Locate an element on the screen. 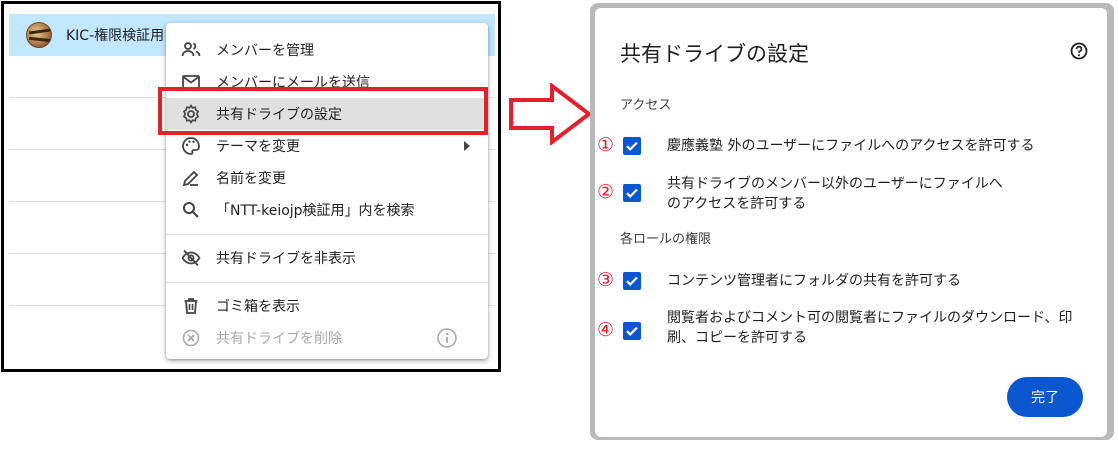  checkbox-allow-external-access is located at coordinates (632, 146).